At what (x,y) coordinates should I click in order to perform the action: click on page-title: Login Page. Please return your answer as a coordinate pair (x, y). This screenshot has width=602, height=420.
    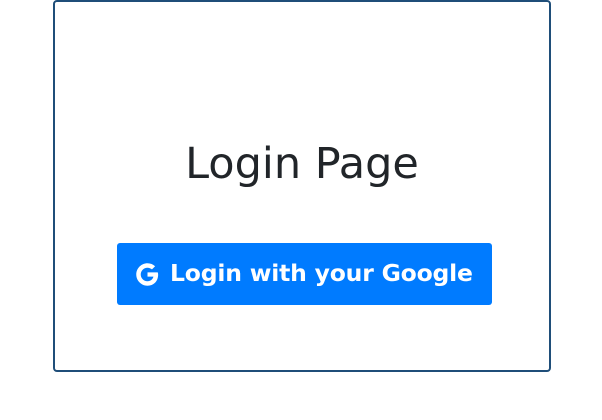
    Looking at the image, I should click on (302, 164).